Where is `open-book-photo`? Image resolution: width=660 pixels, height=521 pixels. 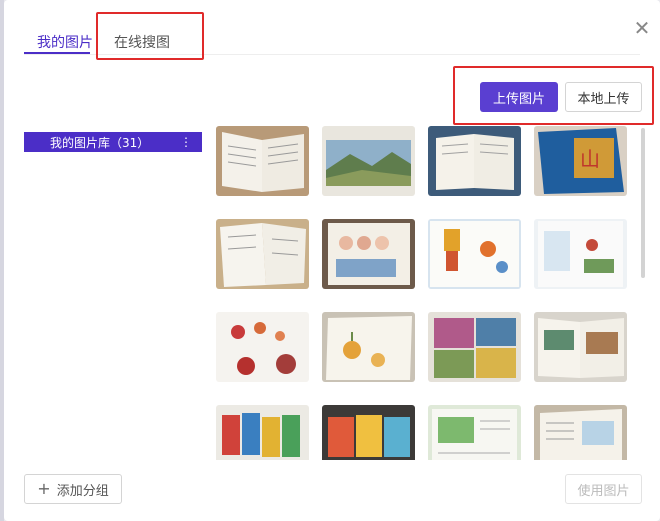 open-book-photo is located at coordinates (262, 161).